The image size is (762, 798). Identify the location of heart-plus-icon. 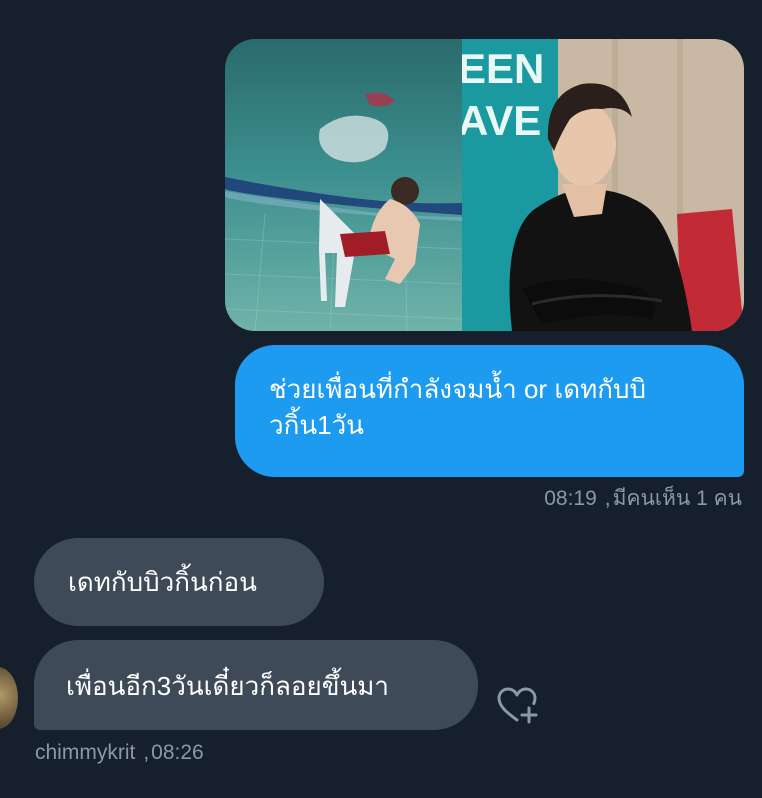
(518, 706).